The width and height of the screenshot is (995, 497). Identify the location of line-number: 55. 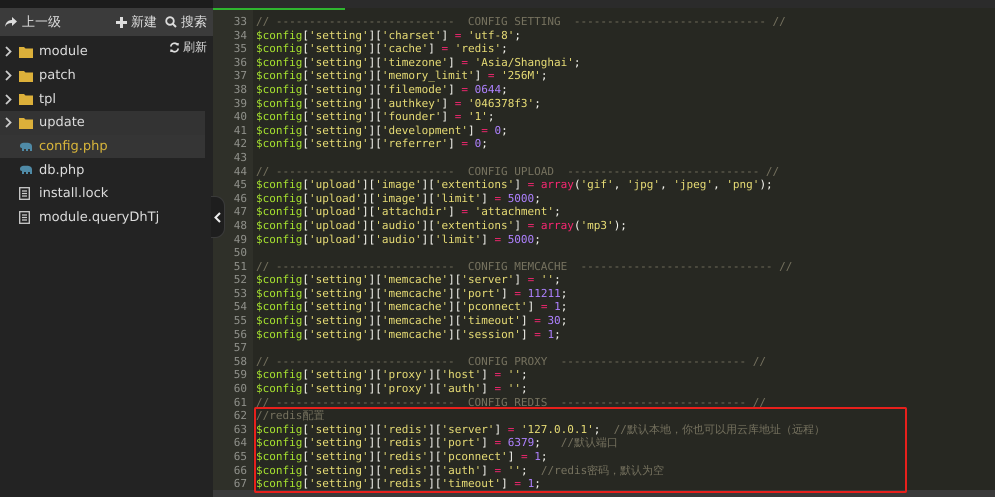
(239, 321).